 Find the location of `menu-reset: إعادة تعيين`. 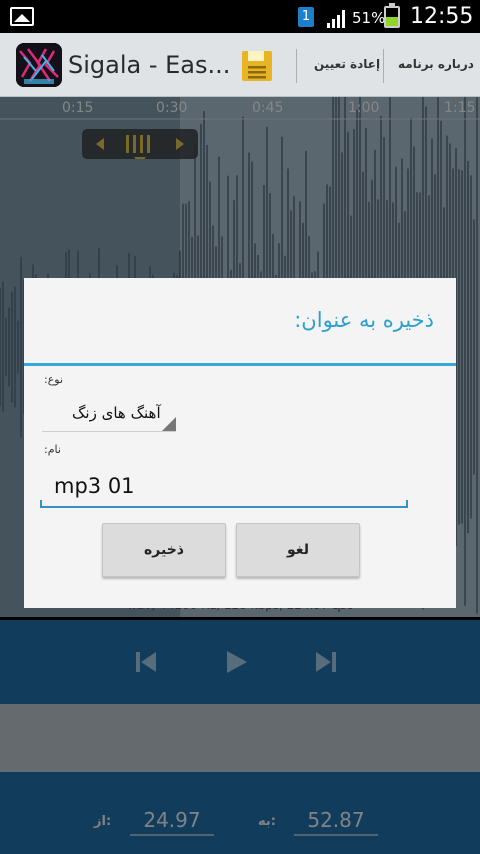

menu-reset: إعادة تعيين is located at coordinates (347, 64).